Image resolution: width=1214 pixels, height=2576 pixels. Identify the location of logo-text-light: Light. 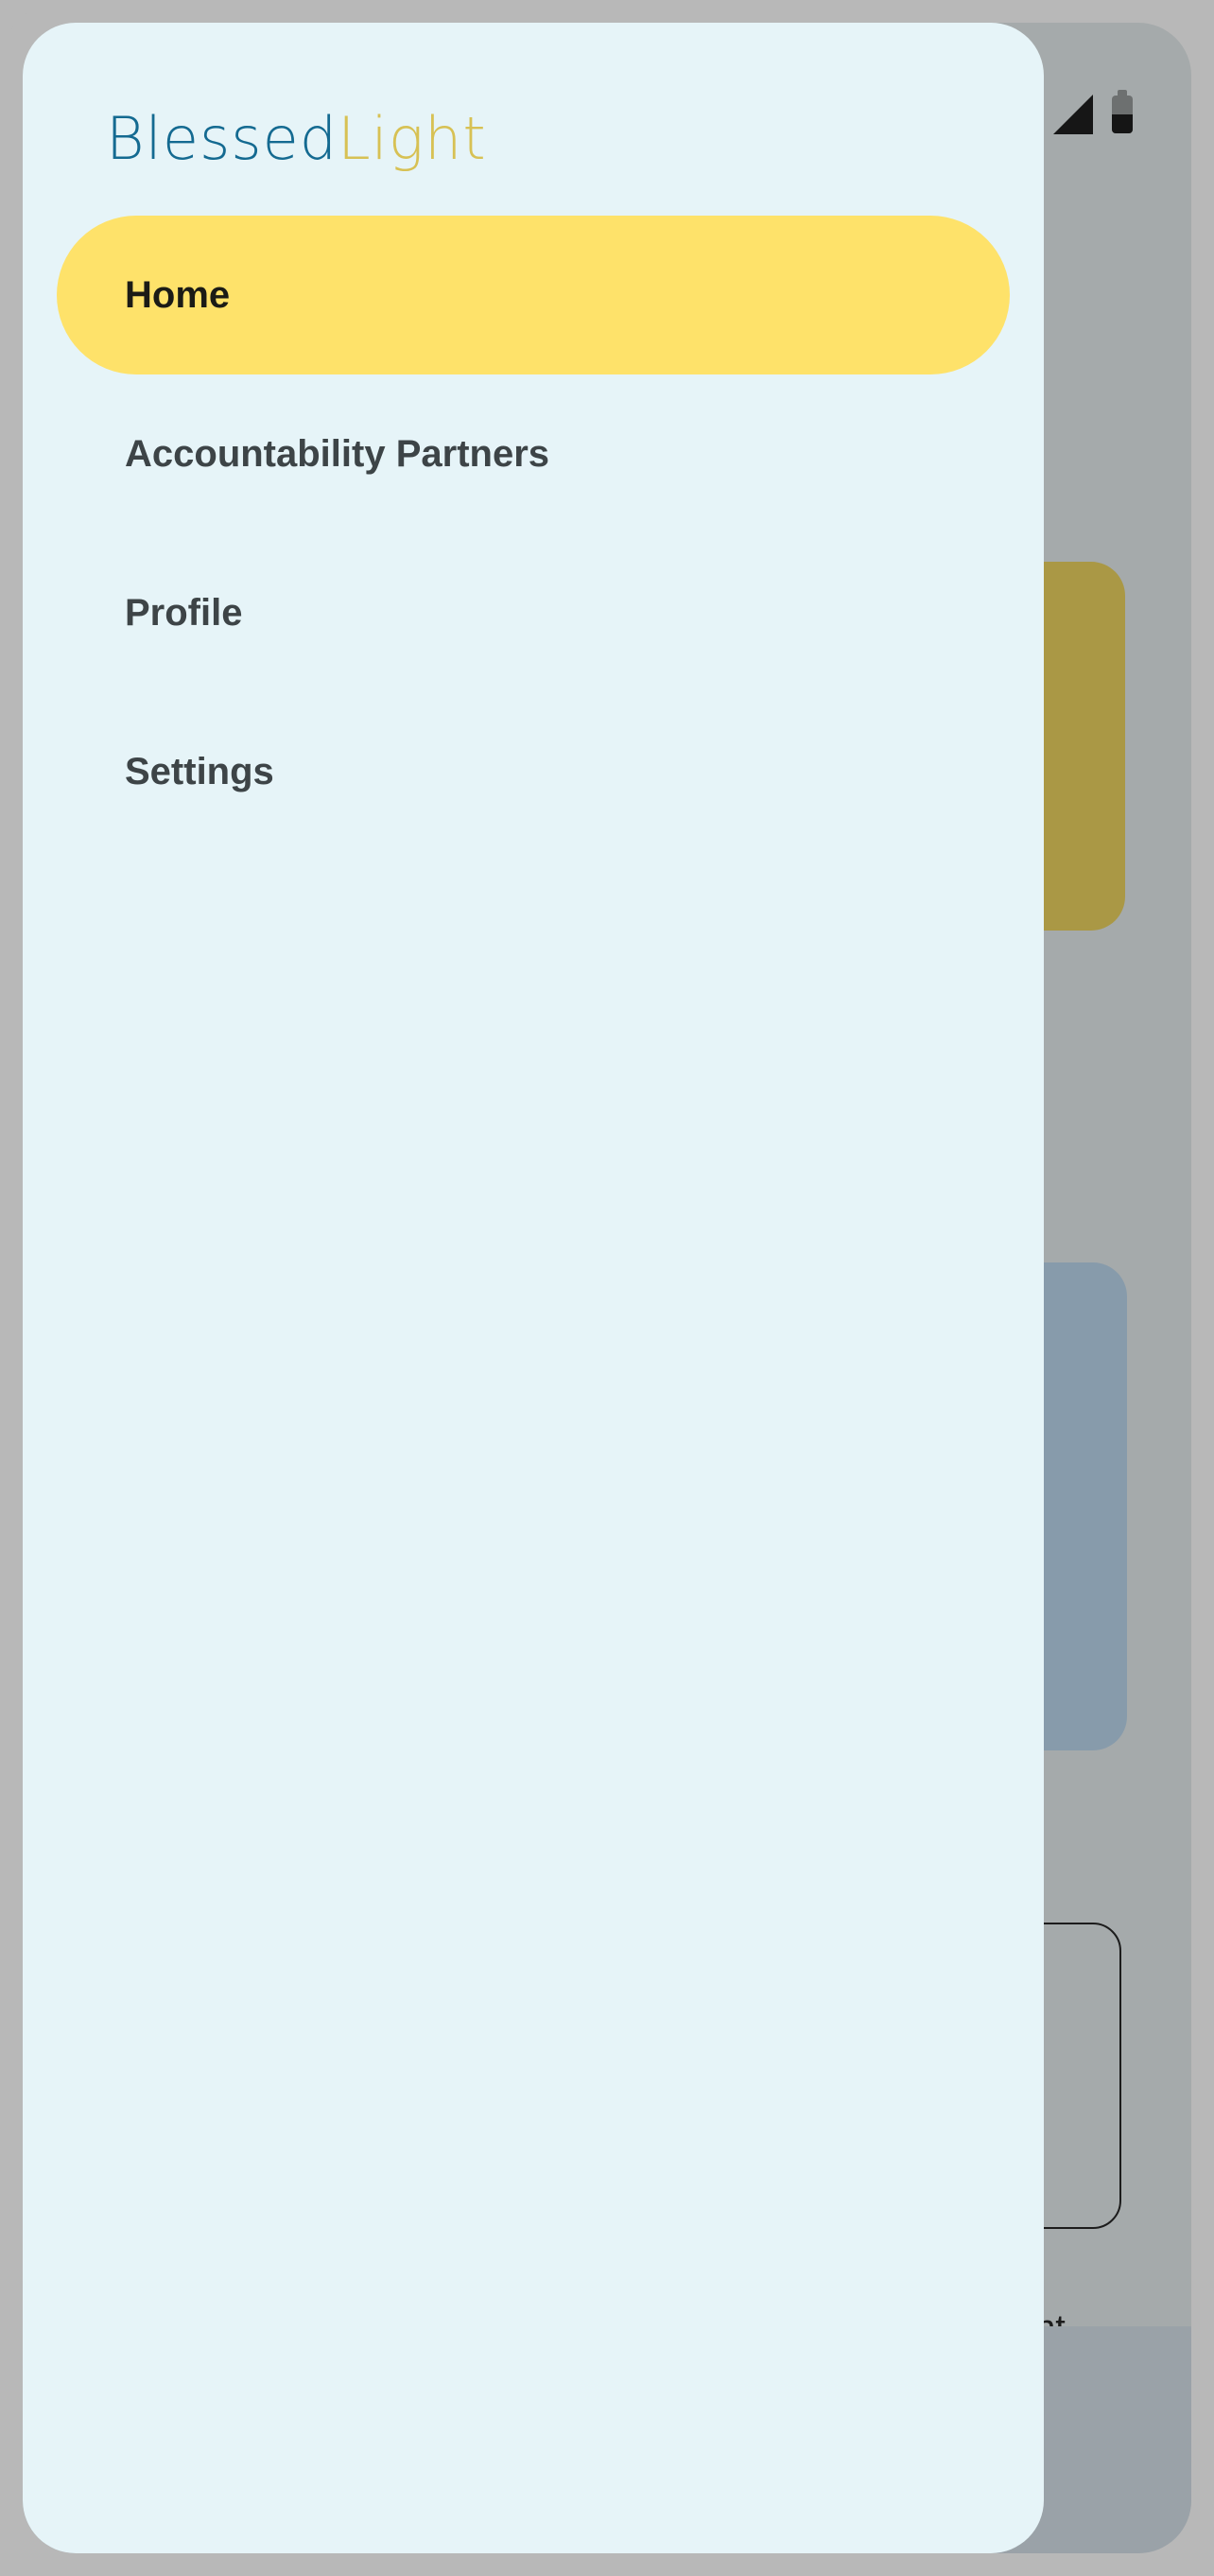
(412, 138).